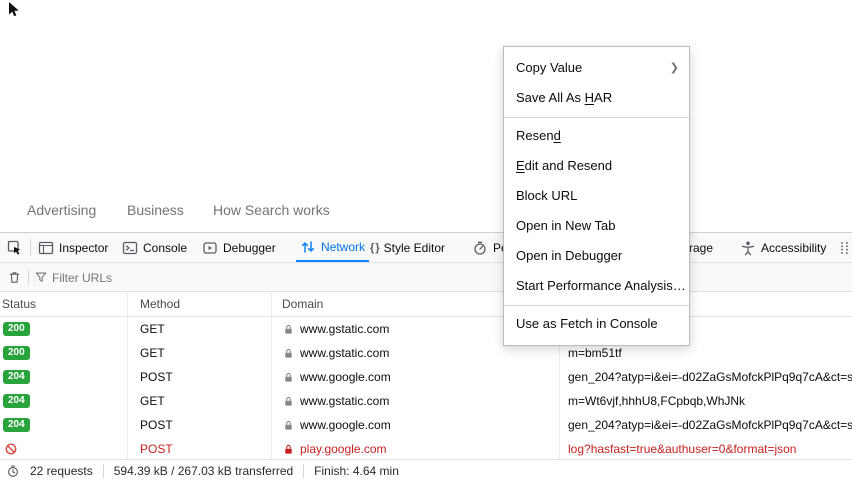  Describe the element at coordinates (15, 10) in the screenshot. I see `mouse-cursor-icon` at that location.